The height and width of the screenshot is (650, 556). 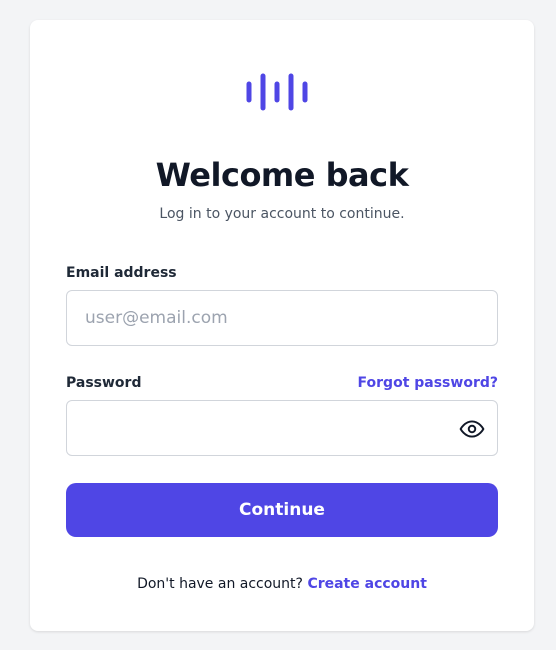 What do you see at coordinates (472, 429) in the screenshot?
I see `eye-icon` at bounding box center [472, 429].